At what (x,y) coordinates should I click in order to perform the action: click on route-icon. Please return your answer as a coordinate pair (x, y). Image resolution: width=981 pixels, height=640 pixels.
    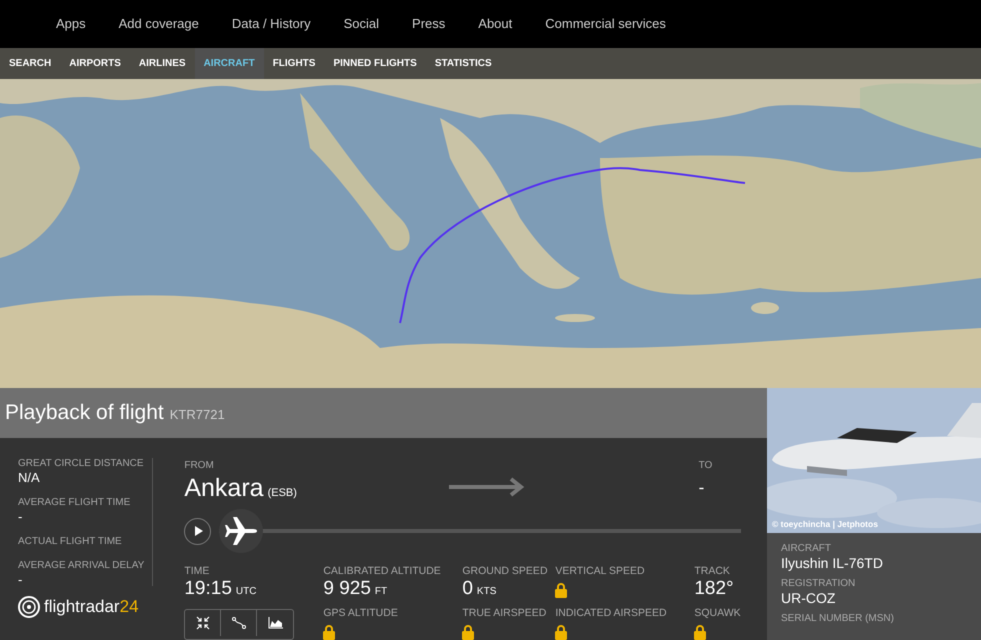
    Looking at the image, I should click on (239, 623).